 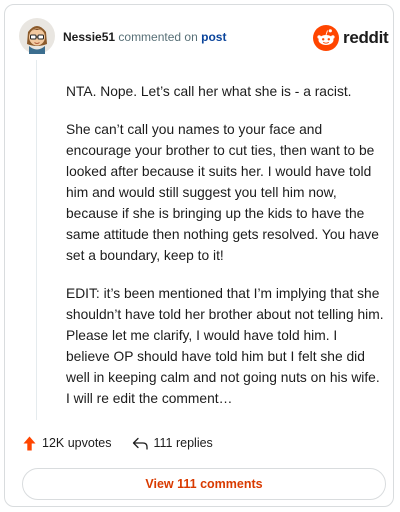 I want to click on upvote-count: 12K upvotes, so click(x=77, y=443).